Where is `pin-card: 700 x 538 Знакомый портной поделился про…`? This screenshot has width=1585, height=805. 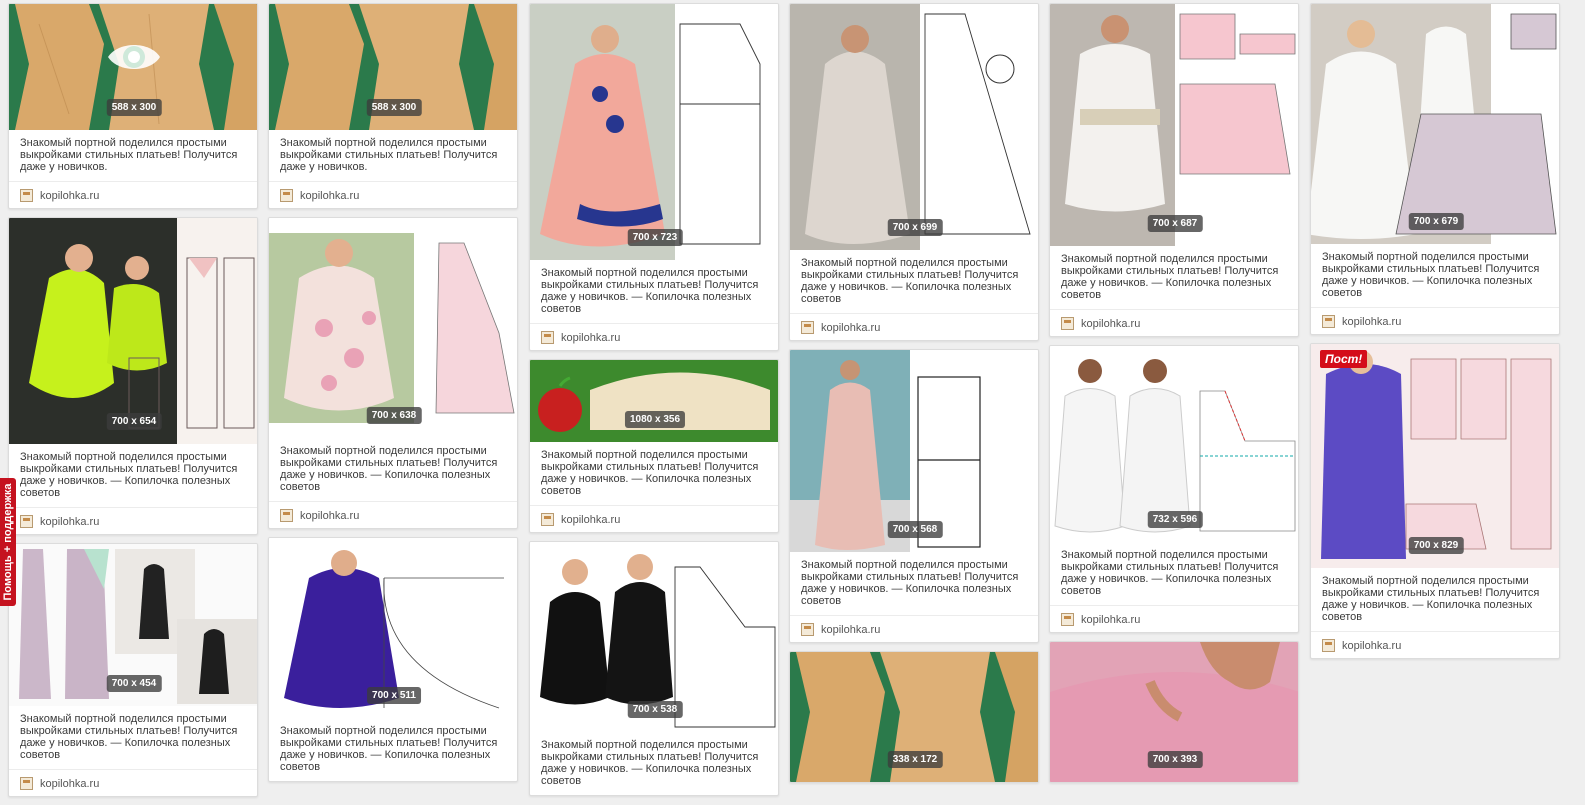 pin-card: 700 x 538 Знакомый портной поделился про… is located at coordinates (654, 668).